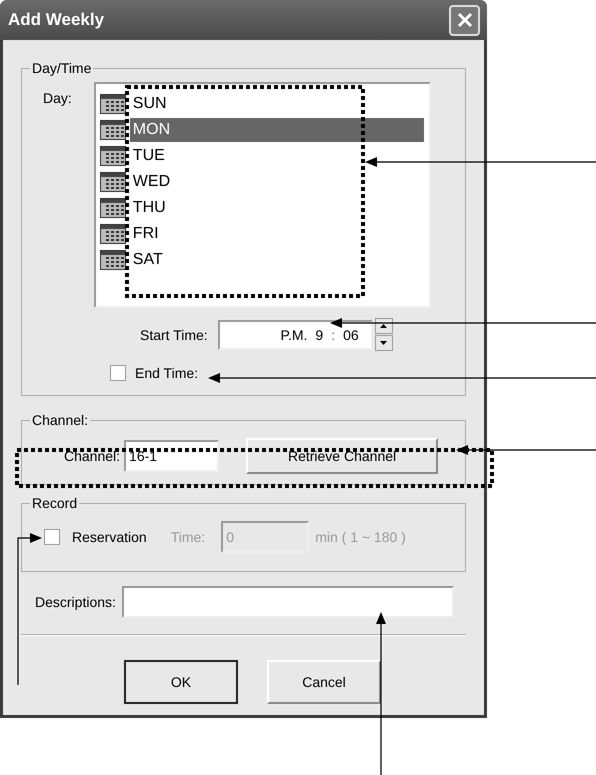 The height and width of the screenshot is (775, 596). What do you see at coordinates (174, 334) in the screenshot?
I see `start-time-label: Start Time:` at bounding box center [174, 334].